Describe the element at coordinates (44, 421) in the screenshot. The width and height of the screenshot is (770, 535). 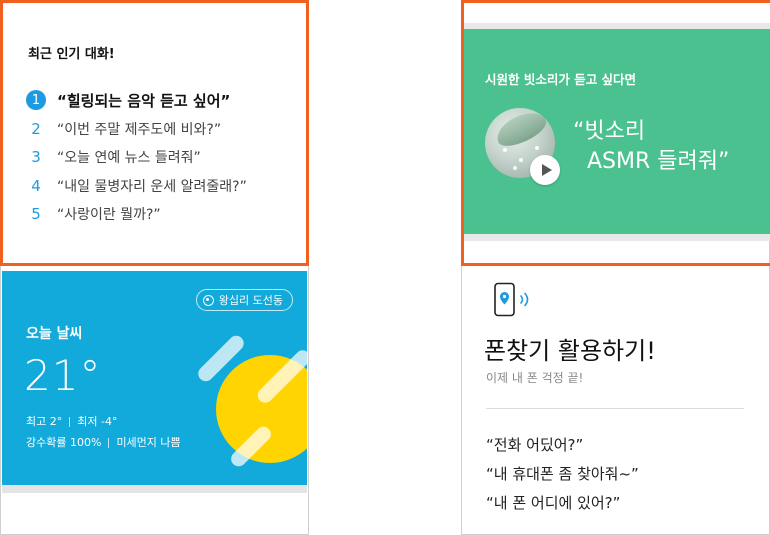
I see `high-temperature: 최고 2°` at that location.